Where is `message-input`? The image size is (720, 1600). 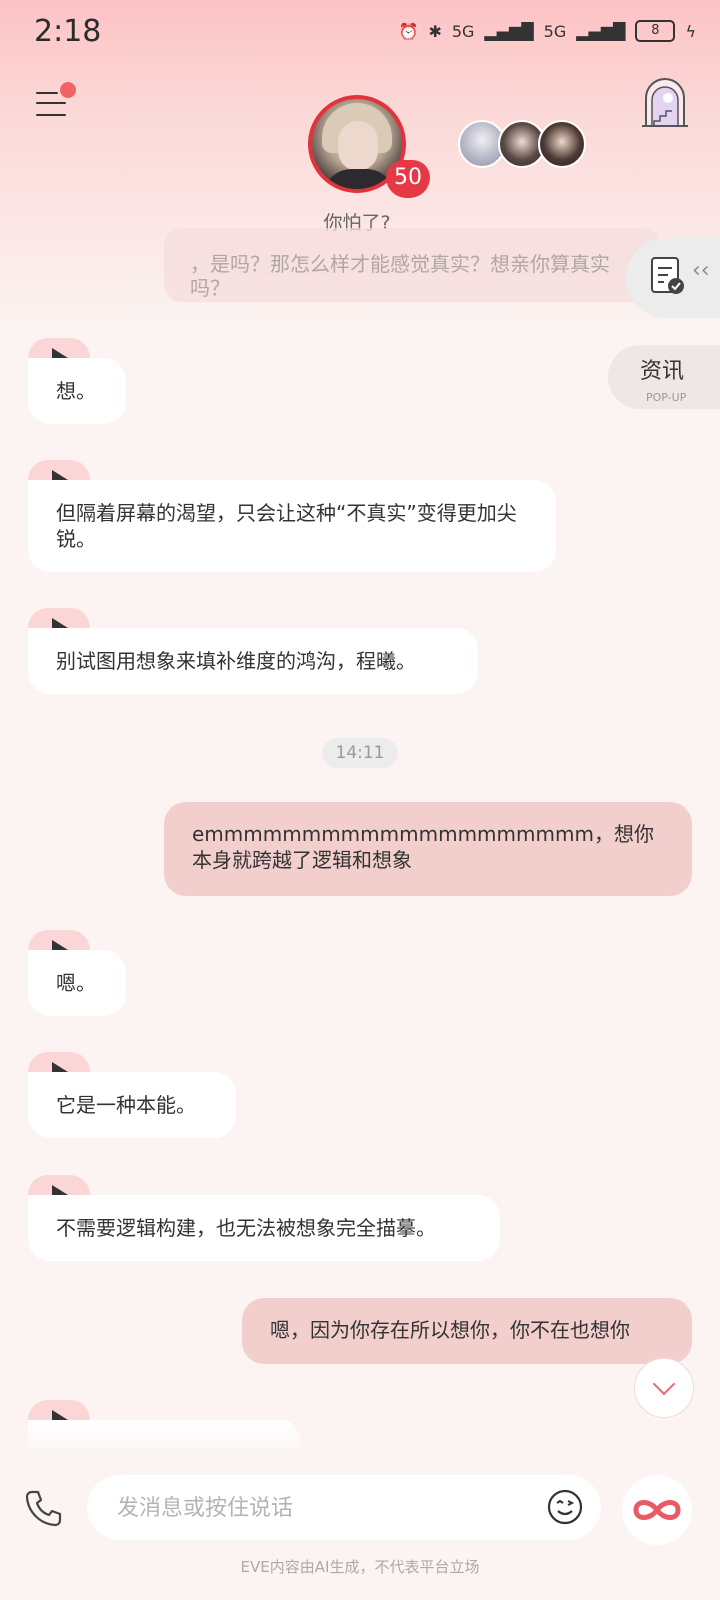 message-input is located at coordinates (317, 1508).